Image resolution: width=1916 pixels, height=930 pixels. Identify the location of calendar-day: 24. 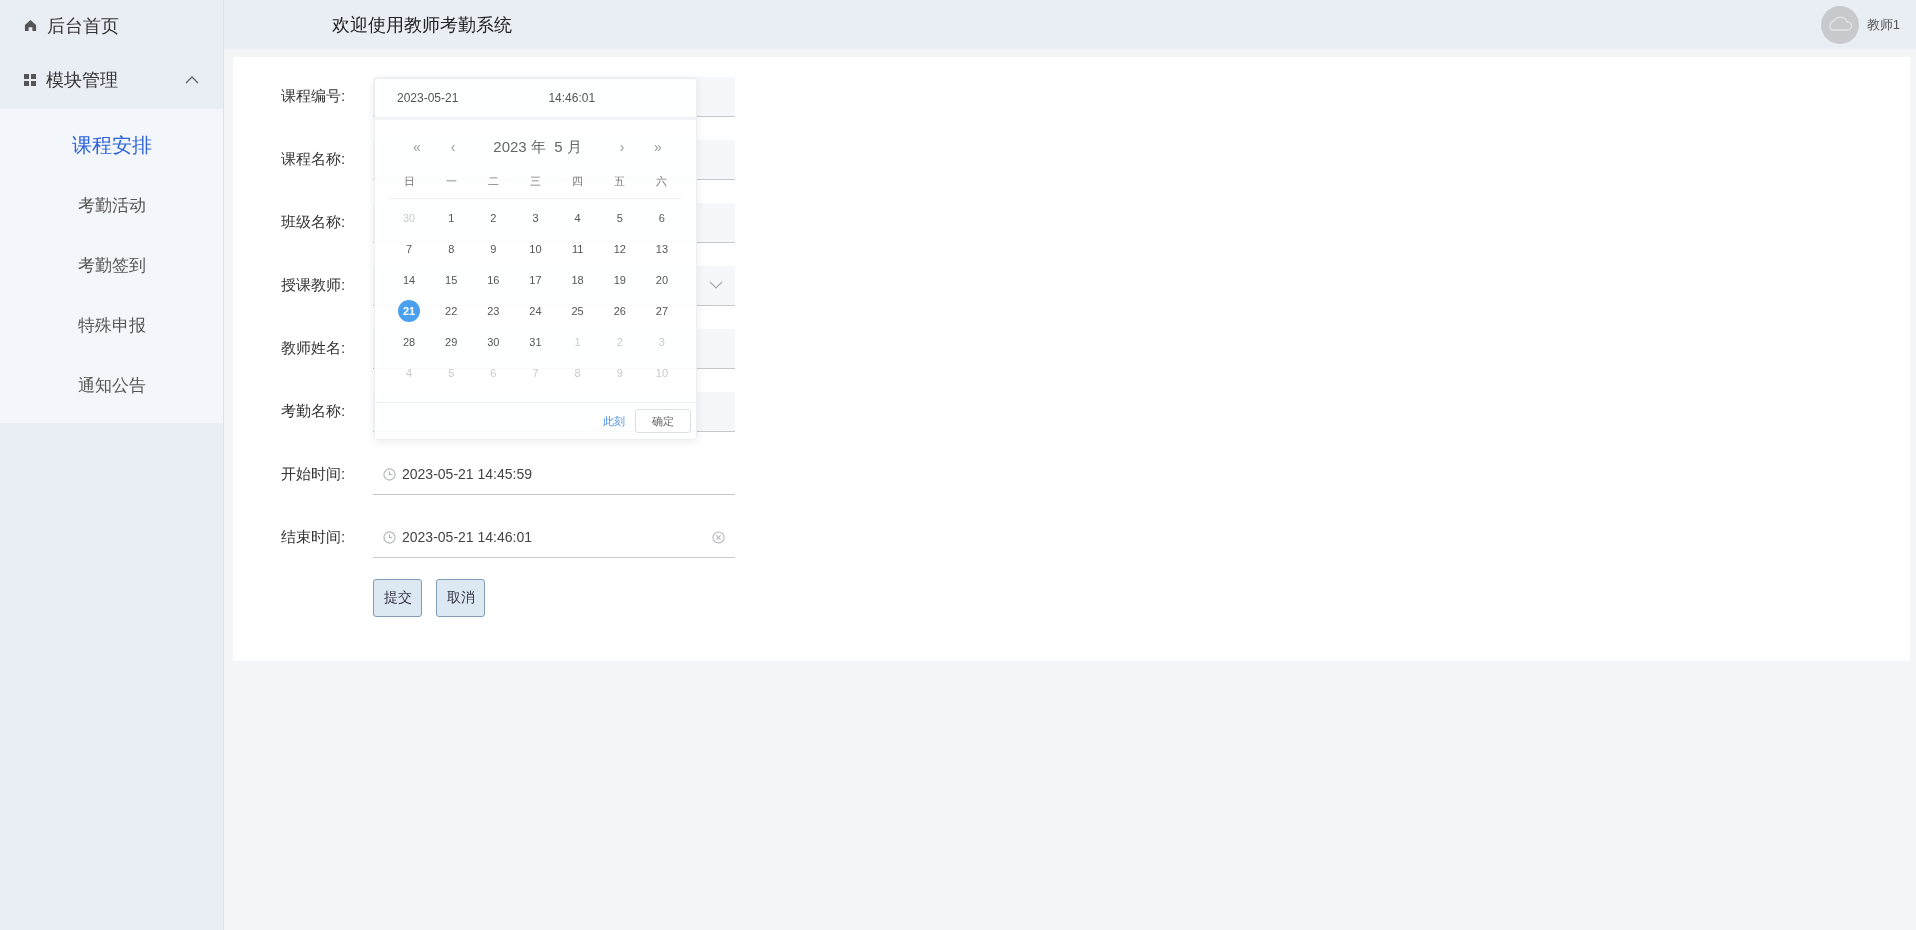
(535, 310).